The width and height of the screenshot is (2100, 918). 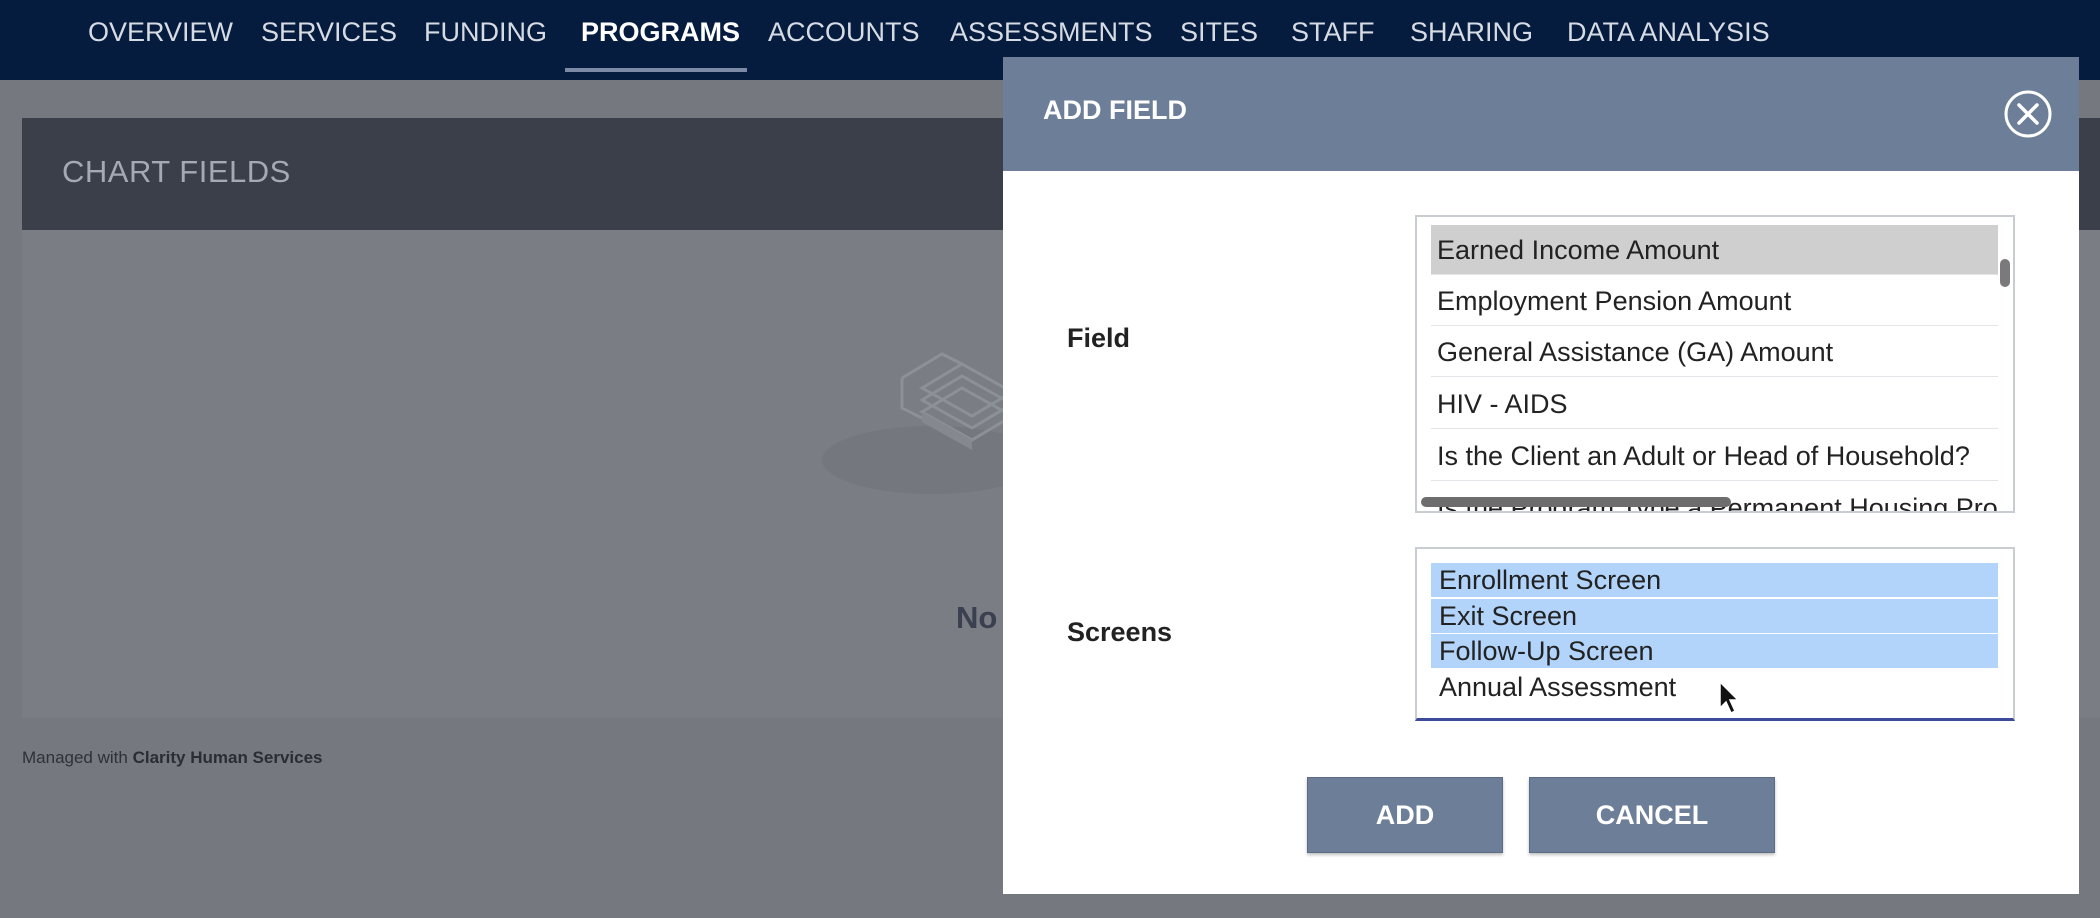 I want to click on panel-title: CHART FIELDS, so click(x=176, y=171).